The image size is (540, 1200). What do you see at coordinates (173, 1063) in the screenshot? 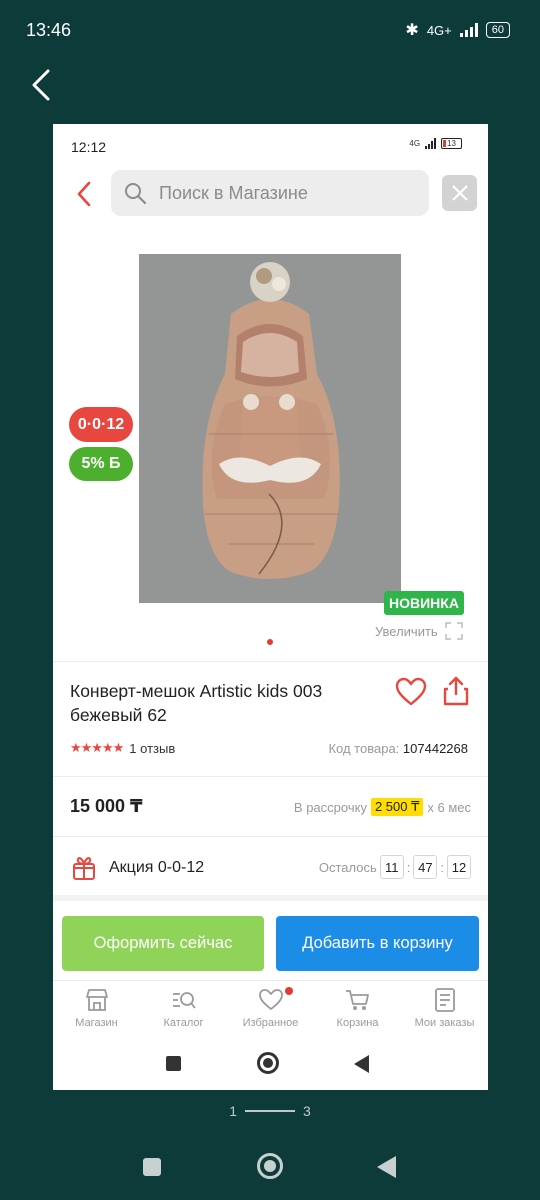
I see `recents-icon` at bounding box center [173, 1063].